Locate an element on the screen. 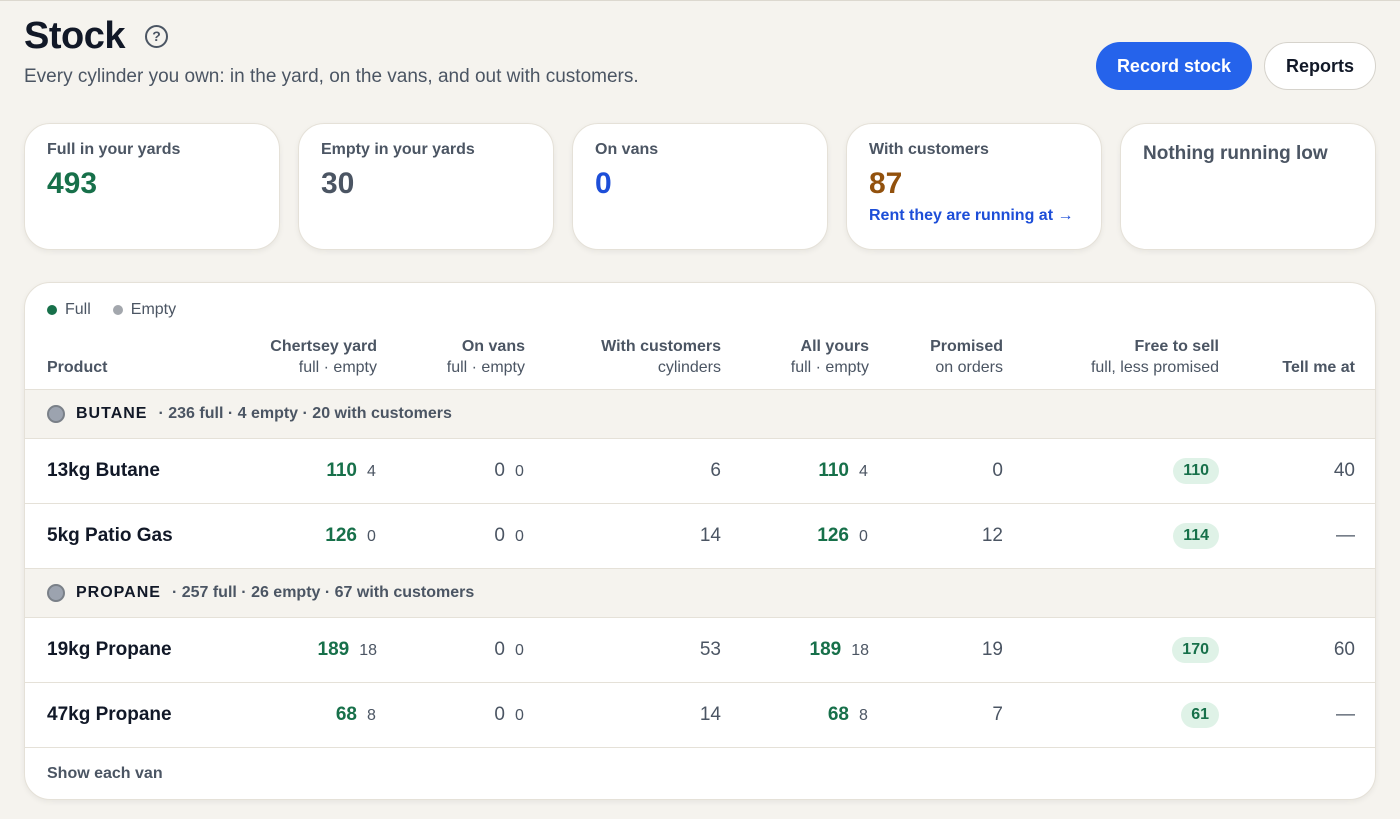 This screenshot has height=819, width=1400. column-header-free: Free to sell full, less promised is located at coordinates (1111, 361).